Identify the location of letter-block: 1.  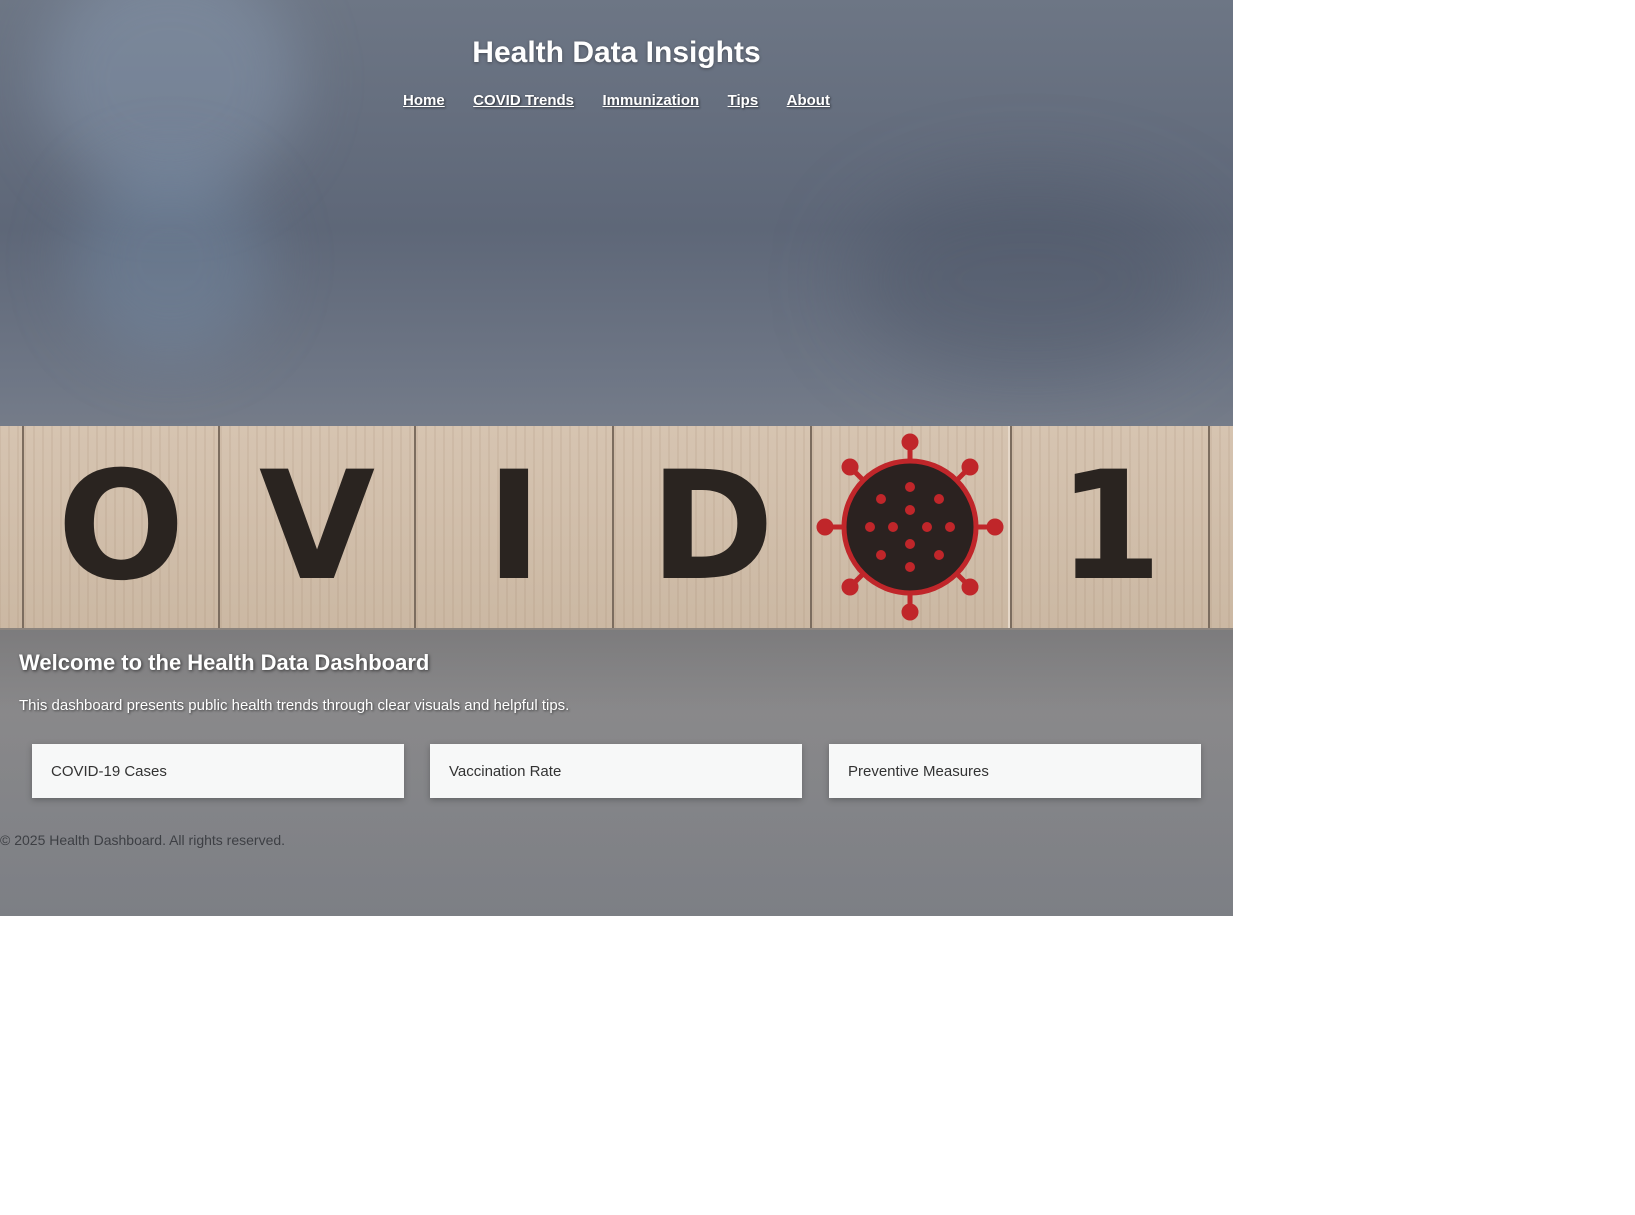
(1110, 527).